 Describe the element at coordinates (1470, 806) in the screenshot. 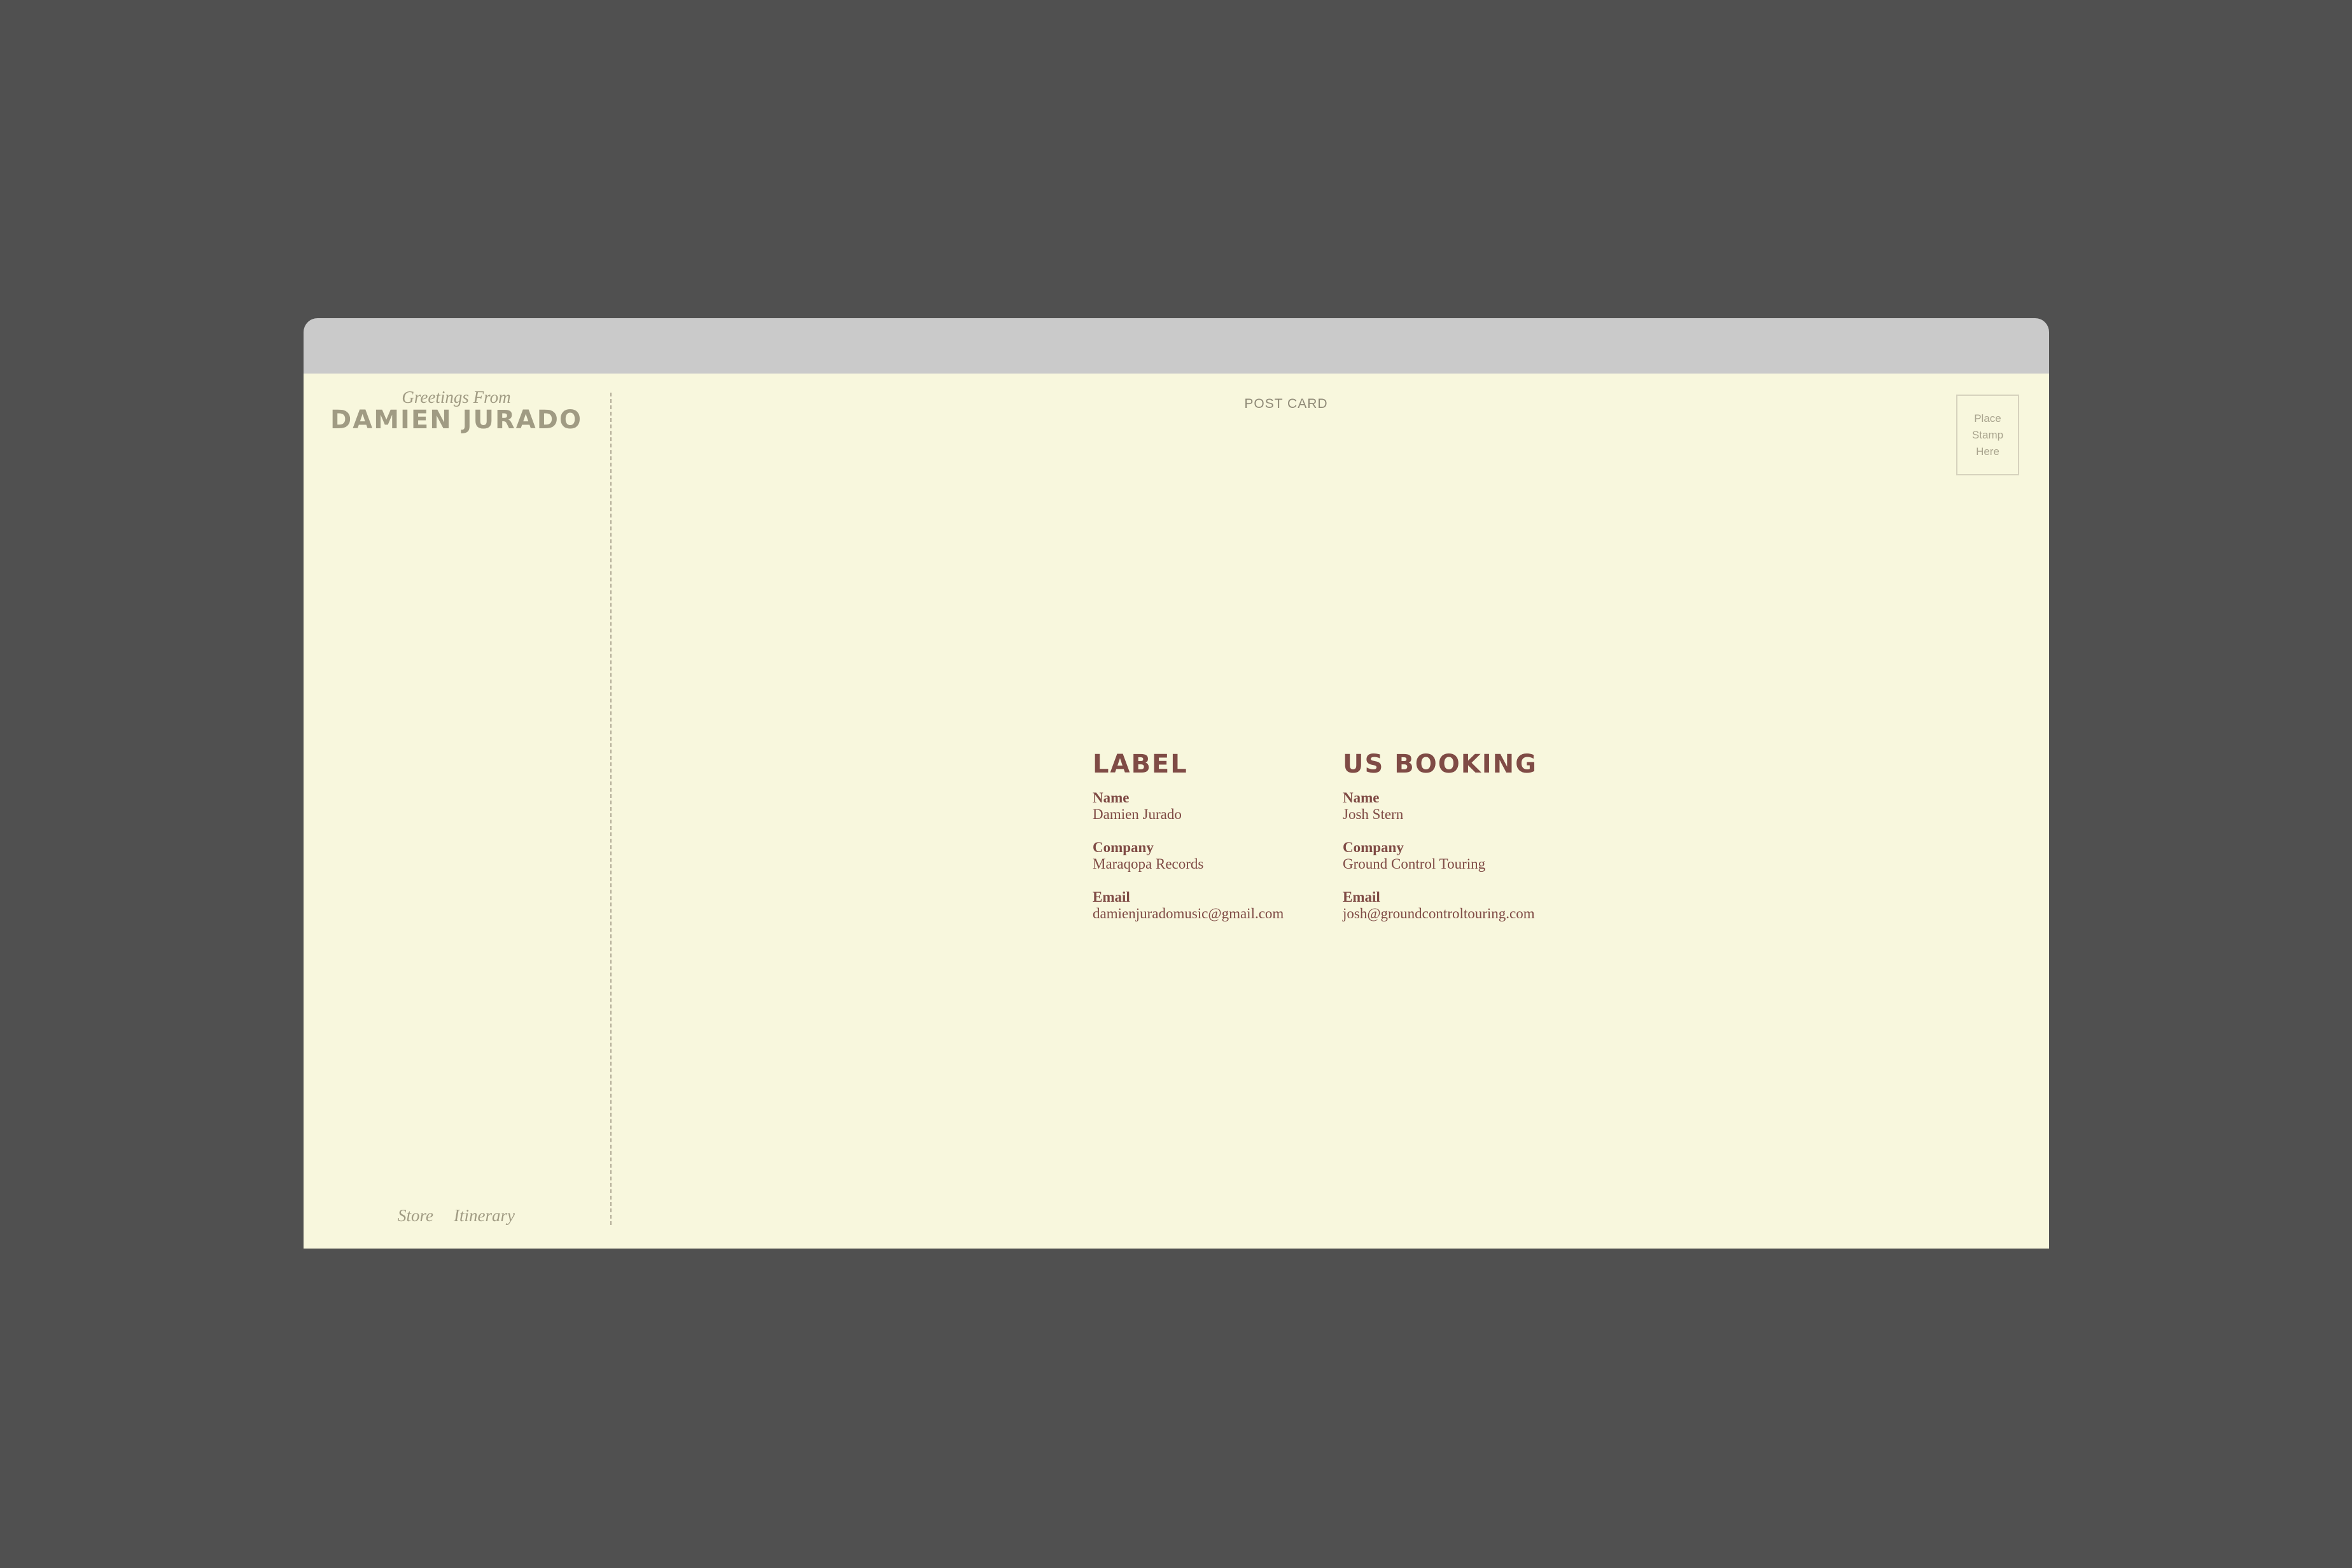

I see `contact-field-name: Name Josh Stern` at that location.